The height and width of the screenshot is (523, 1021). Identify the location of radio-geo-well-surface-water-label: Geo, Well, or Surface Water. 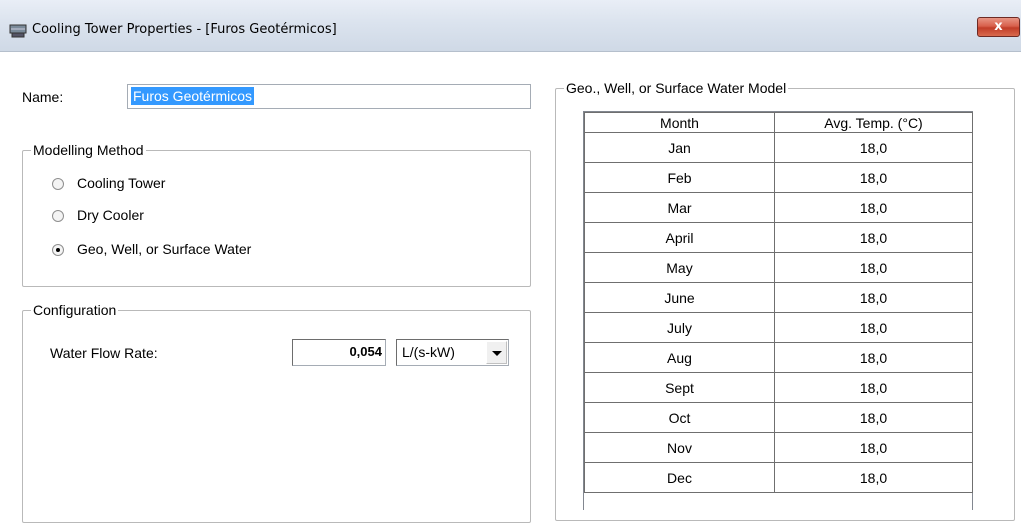
(164, 249).